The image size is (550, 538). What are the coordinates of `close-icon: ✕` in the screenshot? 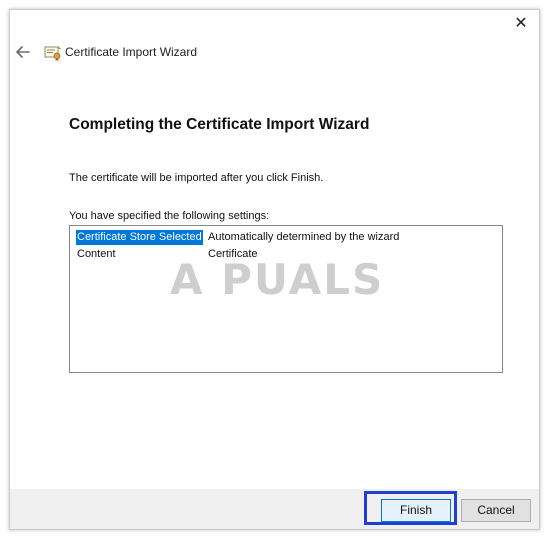 It's located at (521, 24).